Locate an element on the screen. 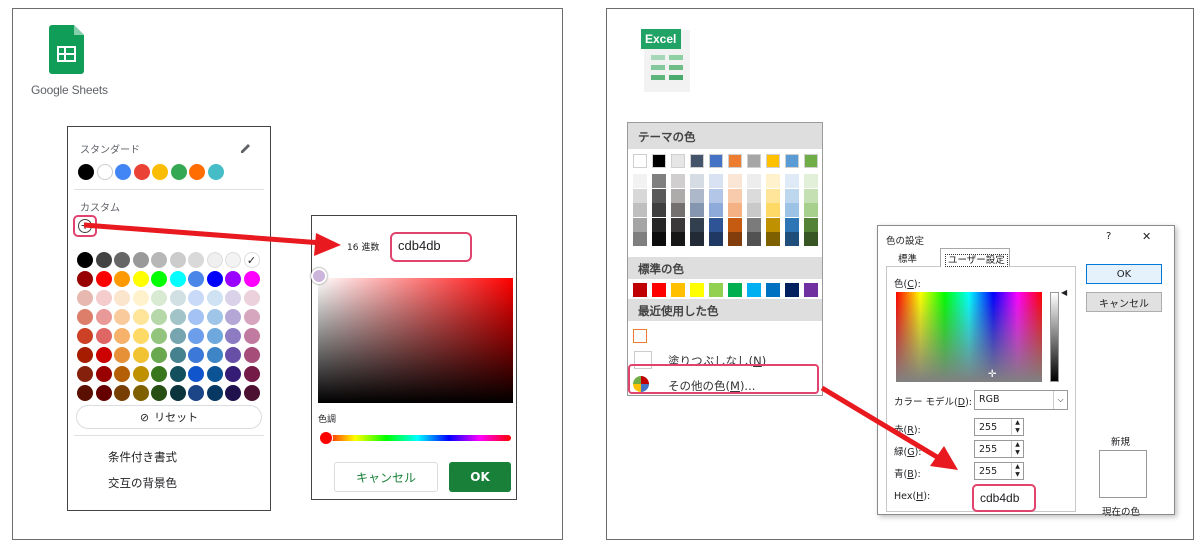 The height and width of the screenshot is (552, 1204). arrow-custom-to-picker is located at coordinates (203, 234).